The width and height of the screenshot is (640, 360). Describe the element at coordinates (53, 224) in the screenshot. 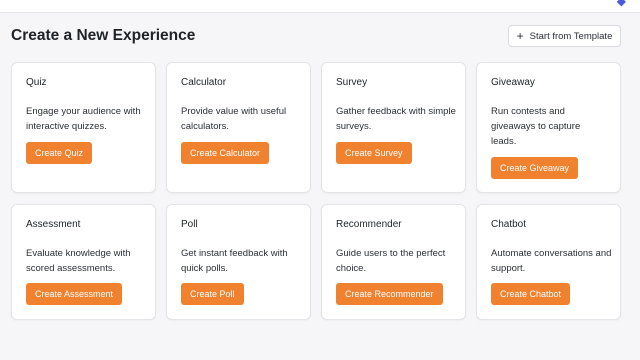

I see `card-title: Assessment` at that location.